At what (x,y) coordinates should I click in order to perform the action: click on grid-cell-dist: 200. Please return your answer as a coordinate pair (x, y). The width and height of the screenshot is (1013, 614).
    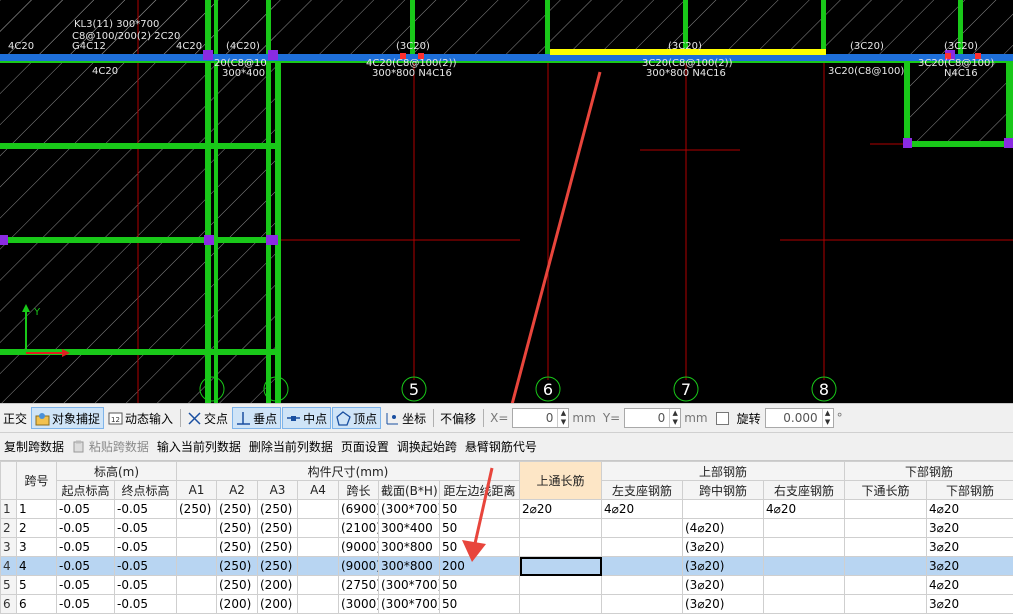
    Looking at the image, I should click on (480, 566).